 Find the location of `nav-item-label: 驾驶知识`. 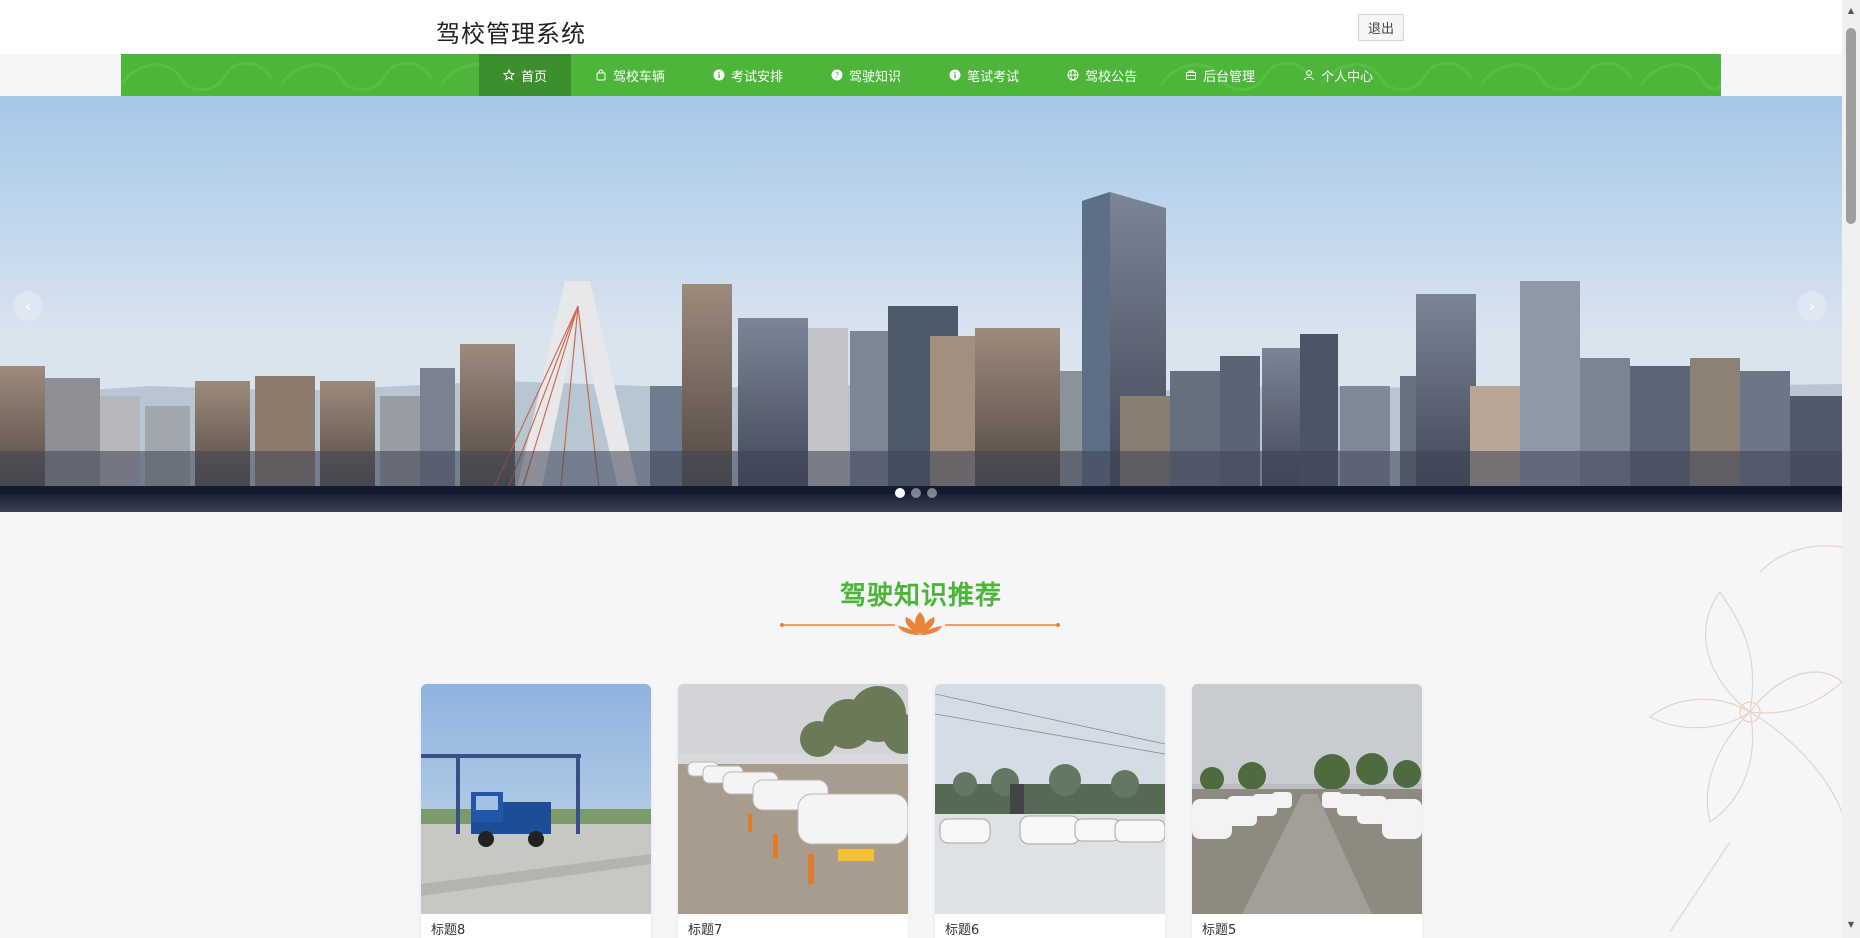

nav-item-label: 驾驶知识 is located at coordinates (875, 77).